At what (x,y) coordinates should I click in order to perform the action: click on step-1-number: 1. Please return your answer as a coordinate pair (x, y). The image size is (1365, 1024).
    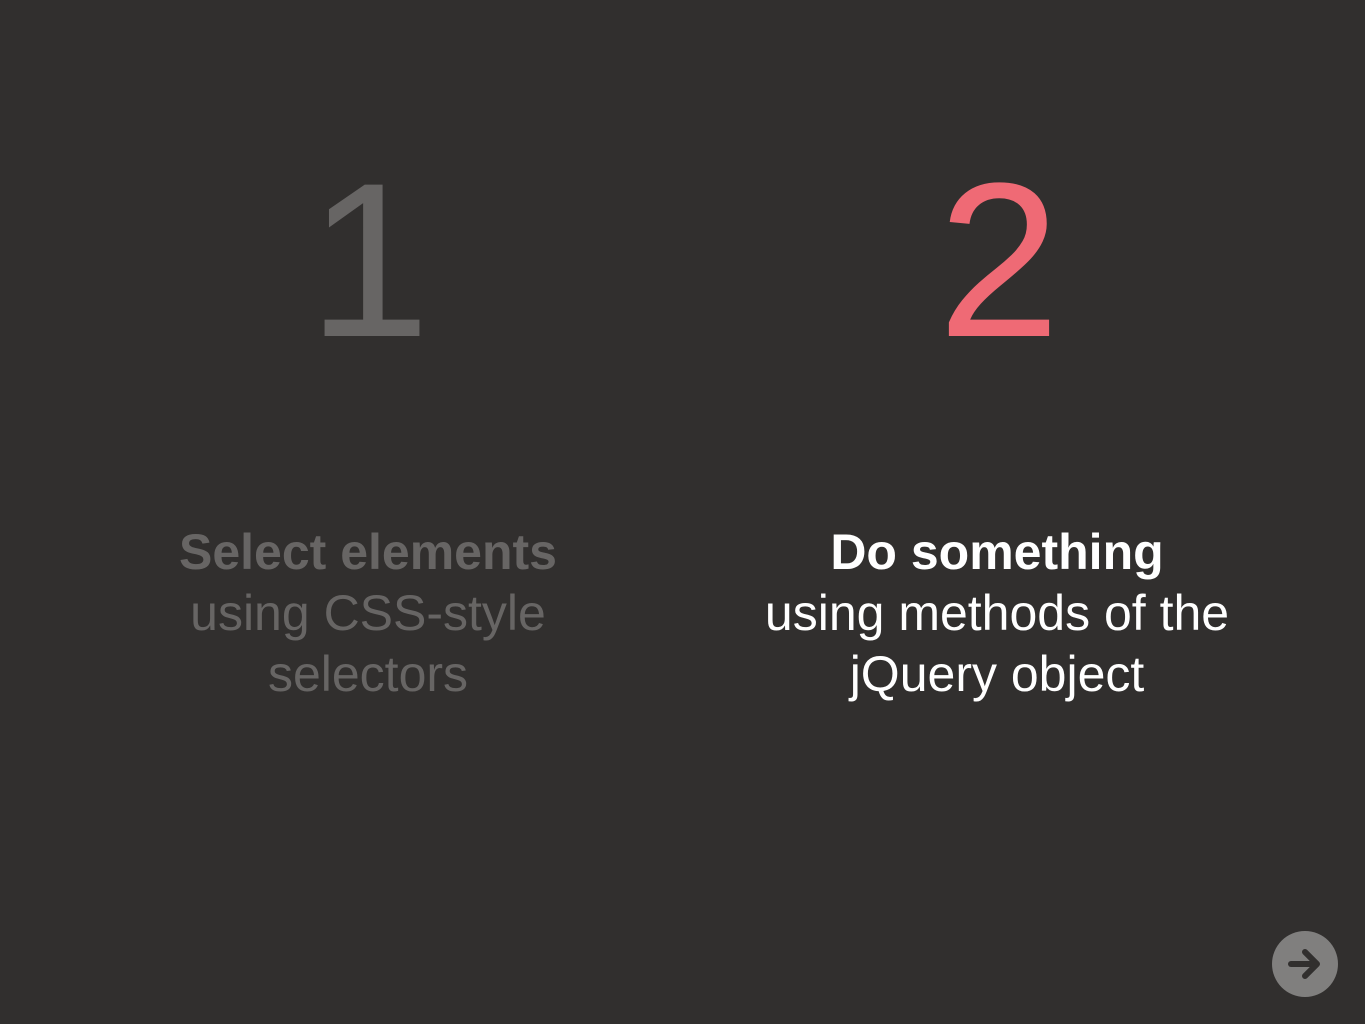
    Looking at the image, I should click on (368, 260).